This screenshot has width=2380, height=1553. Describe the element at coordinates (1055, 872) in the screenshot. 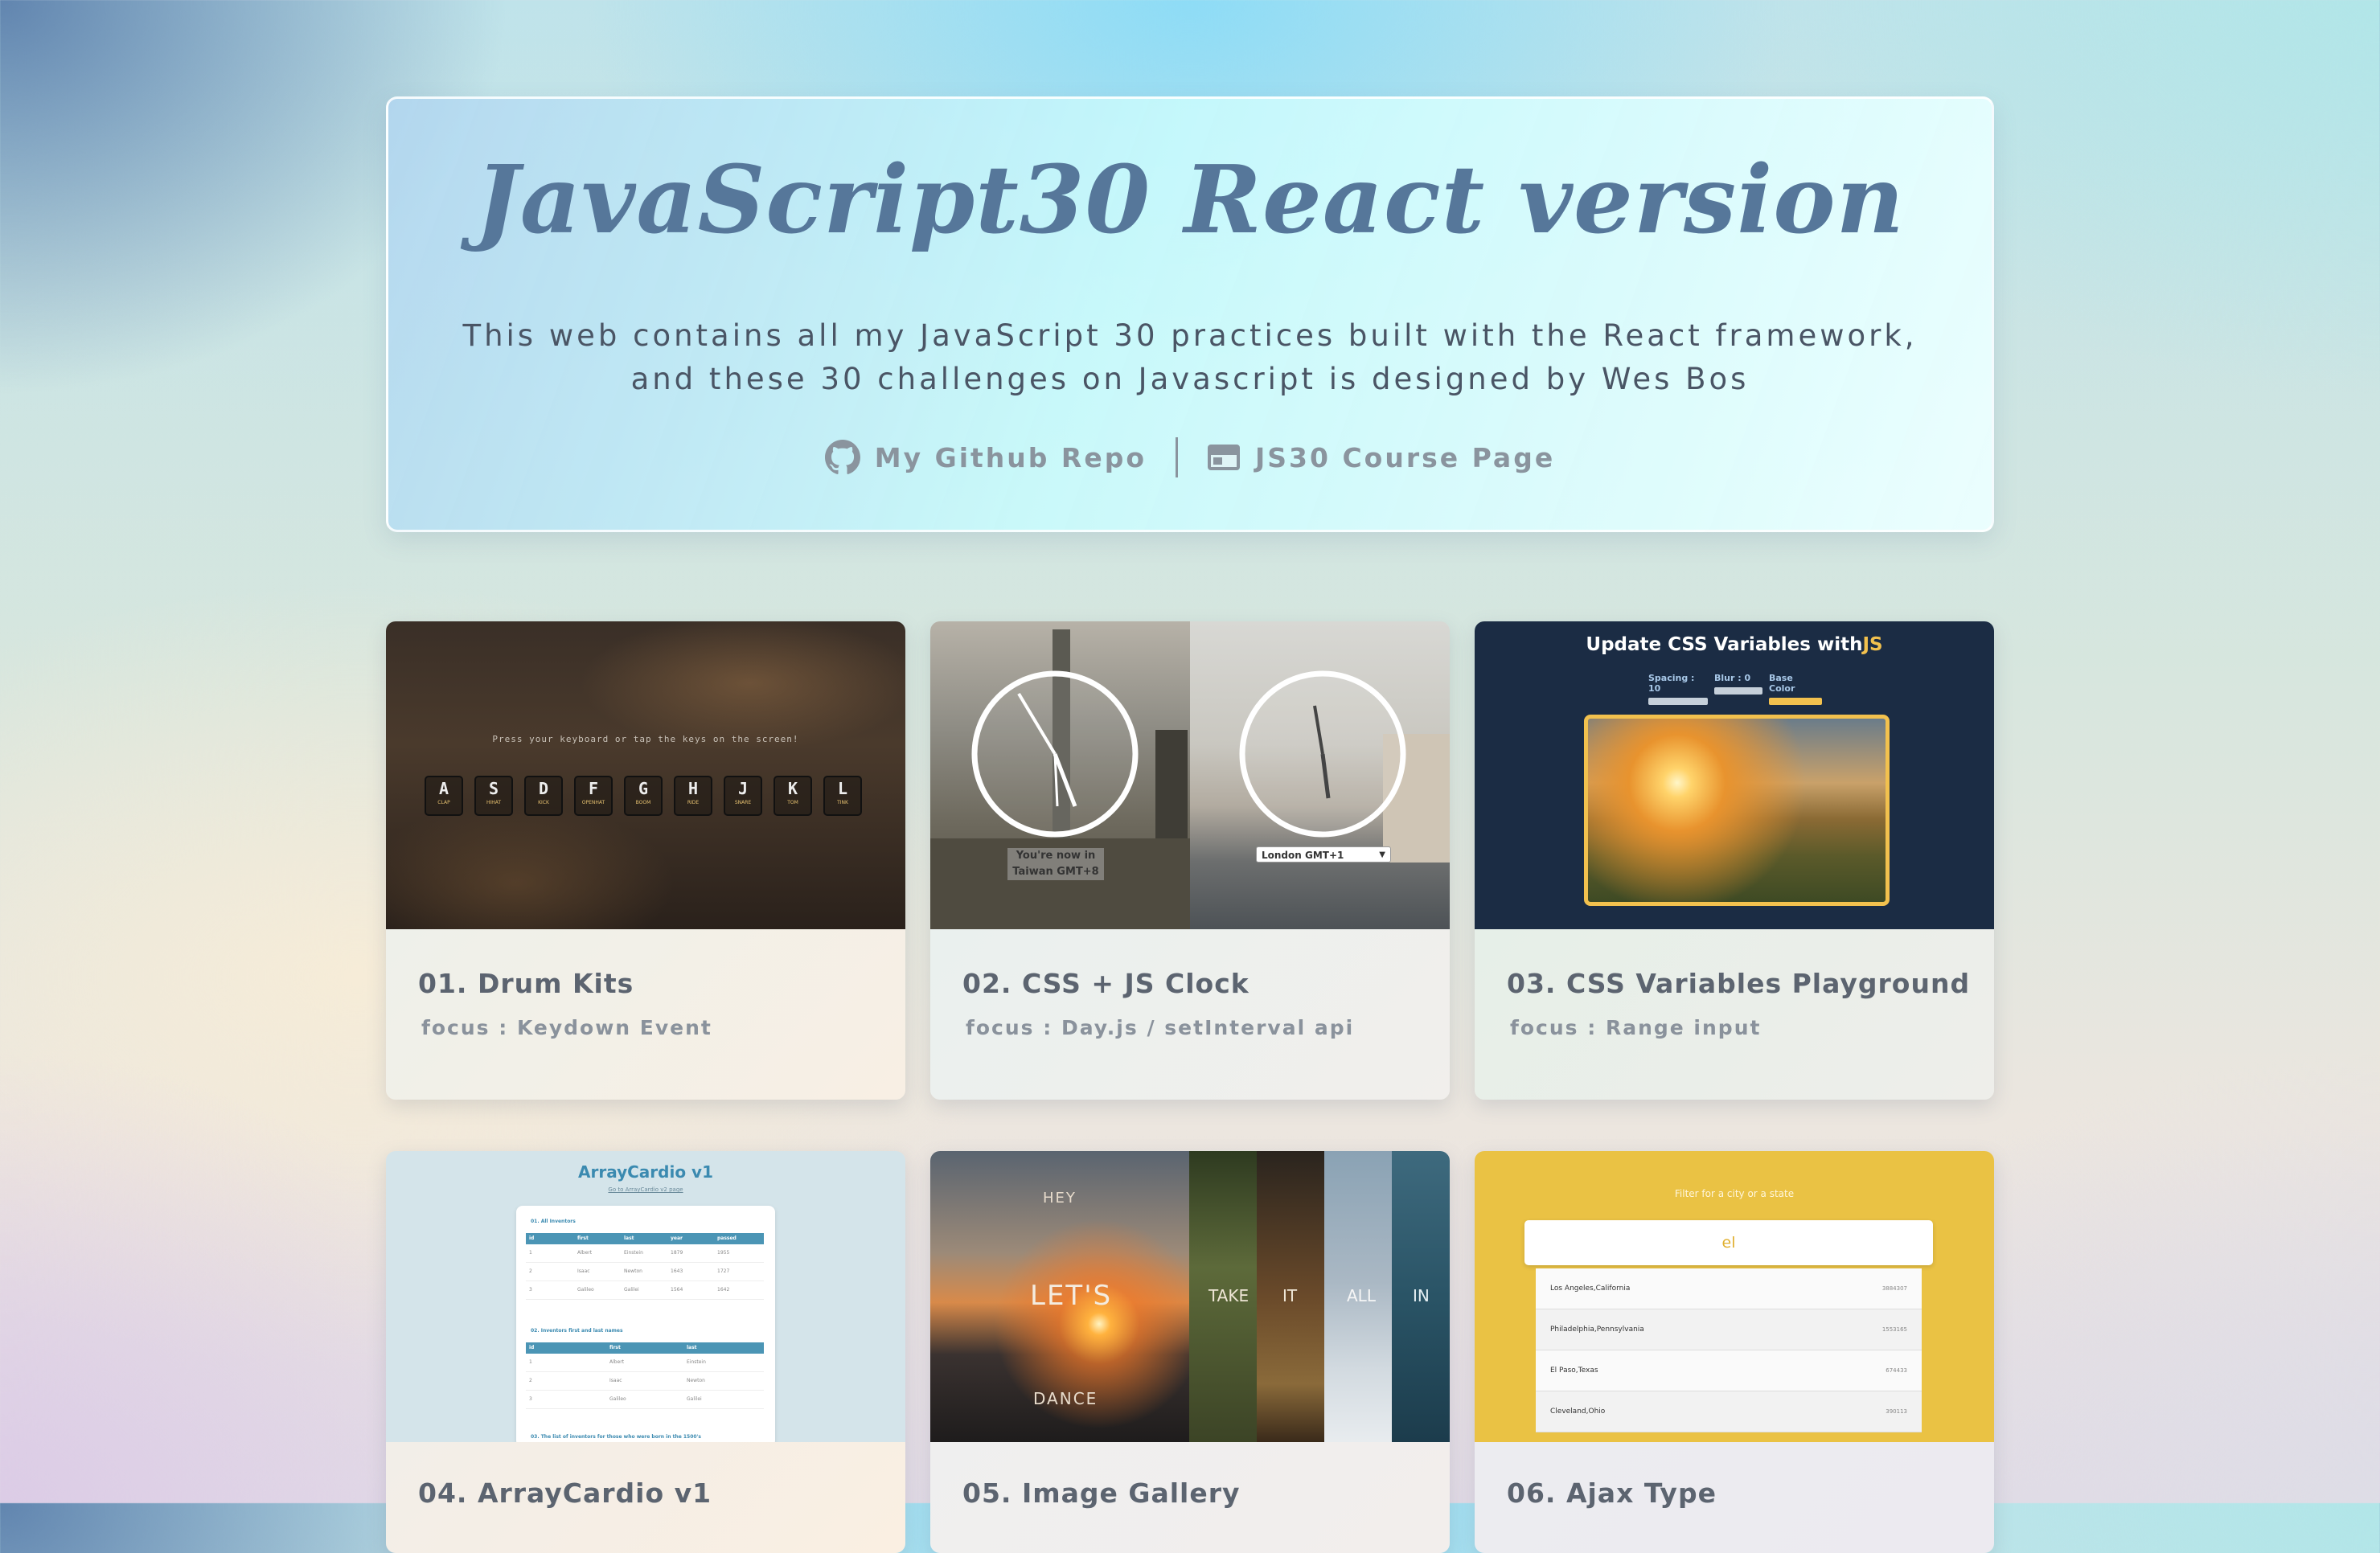

I see `taipei-caption-line-2: Taiwan GMT+8` at that location.